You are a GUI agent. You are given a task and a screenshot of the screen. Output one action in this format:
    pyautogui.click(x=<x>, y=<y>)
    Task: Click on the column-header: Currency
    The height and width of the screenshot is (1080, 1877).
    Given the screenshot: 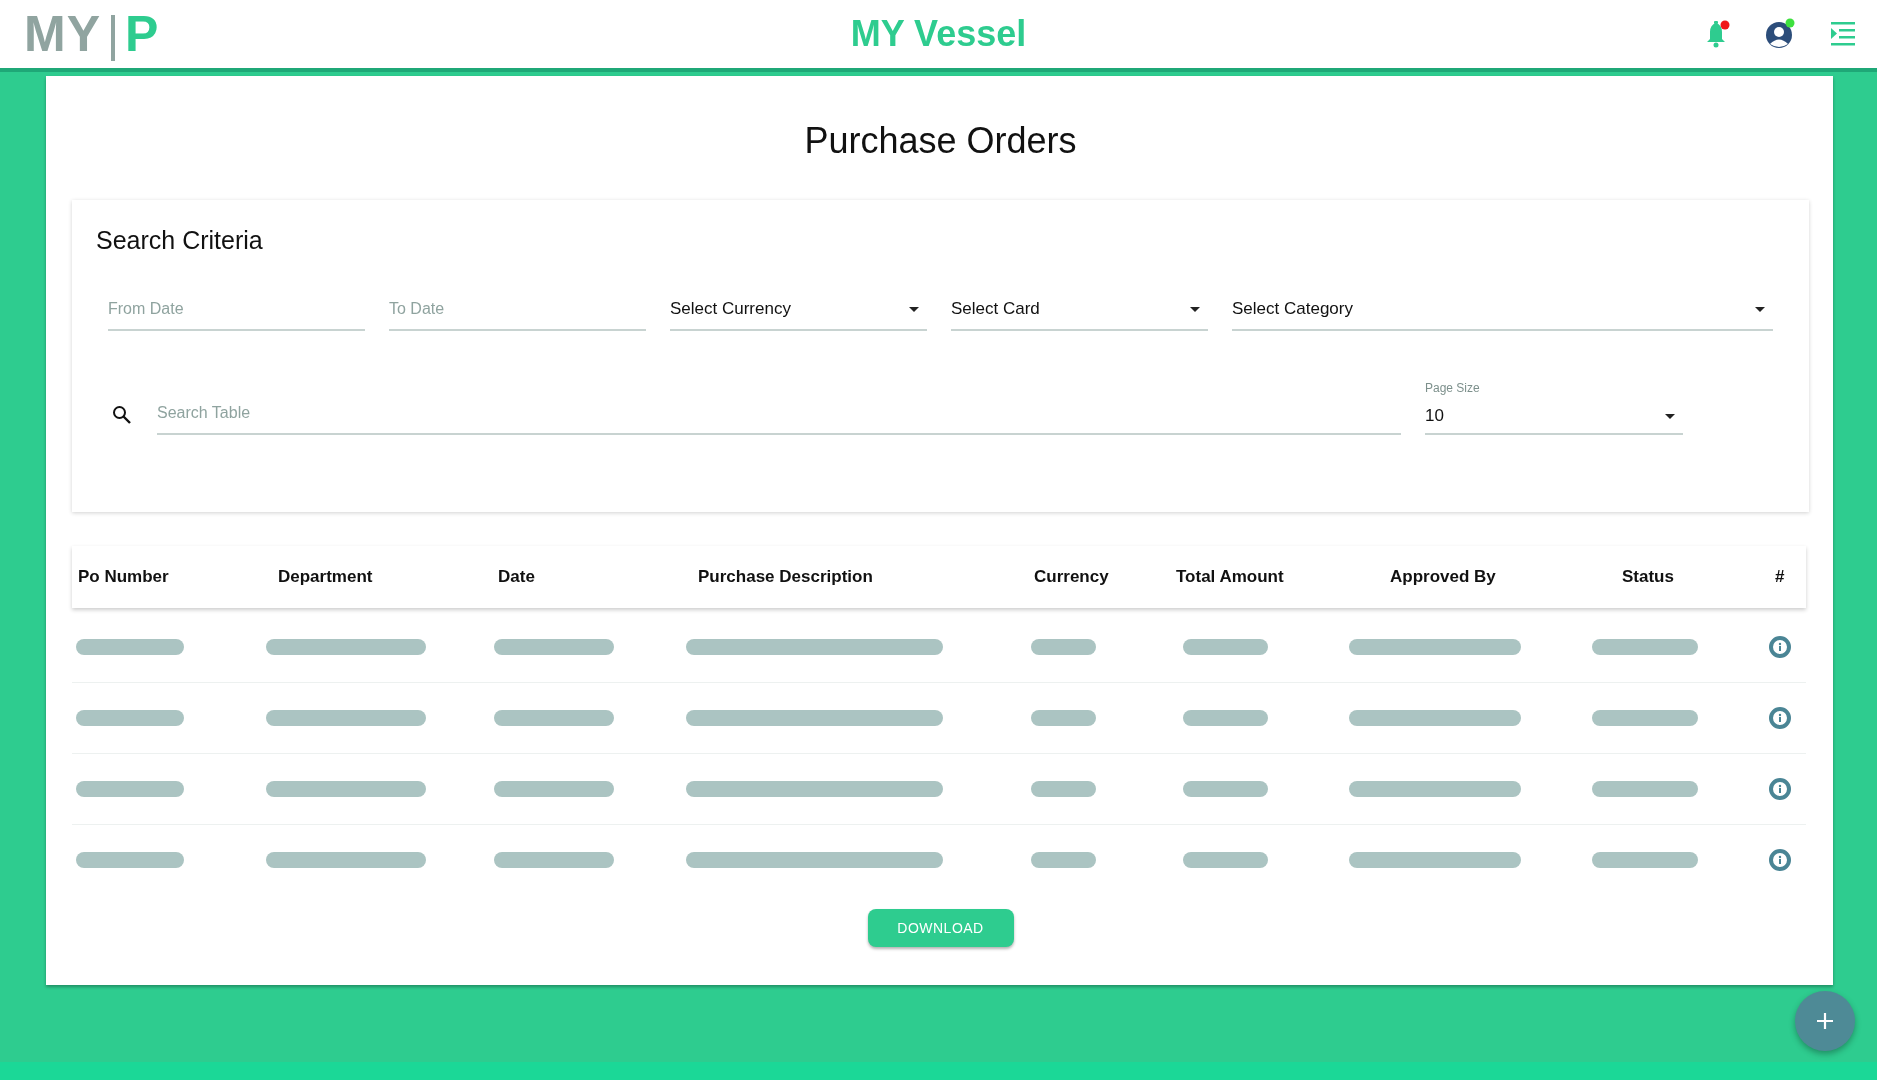 What is the action you would take?
    pyautogui.click(x=1071, y=577)
    